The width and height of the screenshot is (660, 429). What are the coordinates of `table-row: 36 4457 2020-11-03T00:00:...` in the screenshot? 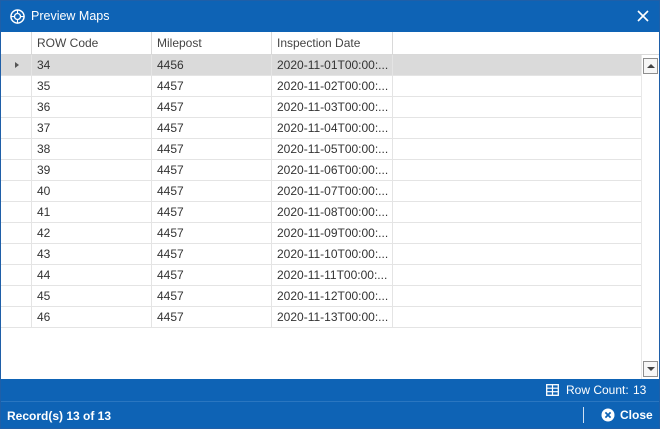 It's located at (321, 107).